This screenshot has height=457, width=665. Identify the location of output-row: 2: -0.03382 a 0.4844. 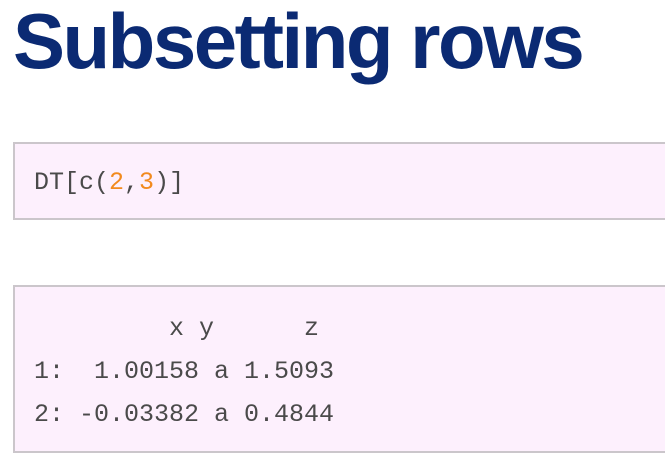
(184, 414).